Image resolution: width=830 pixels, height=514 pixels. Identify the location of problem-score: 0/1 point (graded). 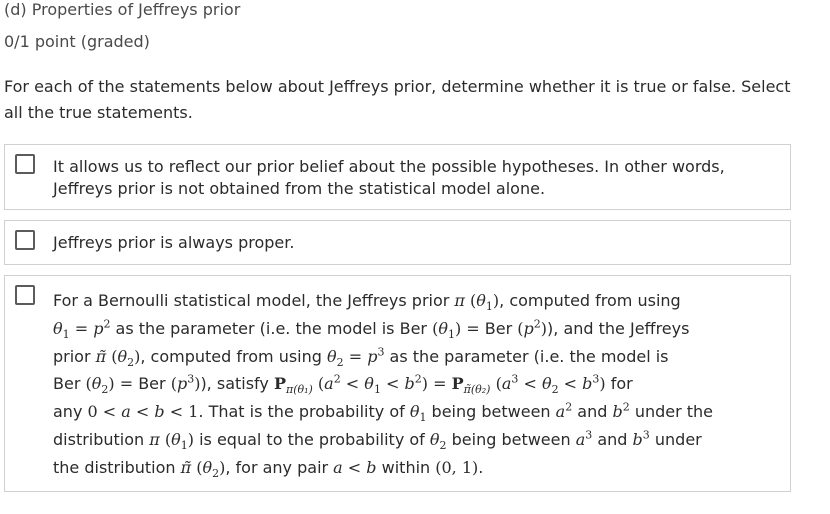
(77, 41).